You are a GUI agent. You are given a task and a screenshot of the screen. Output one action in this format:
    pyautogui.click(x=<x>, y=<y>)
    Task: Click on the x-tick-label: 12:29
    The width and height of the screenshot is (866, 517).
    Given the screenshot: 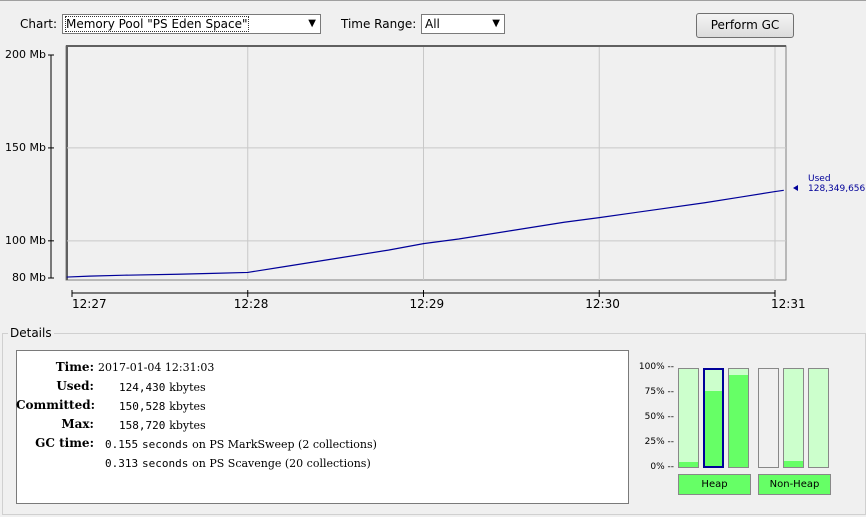 What is the action you would take?
    pyautogui.click(x=427, y=304)
    